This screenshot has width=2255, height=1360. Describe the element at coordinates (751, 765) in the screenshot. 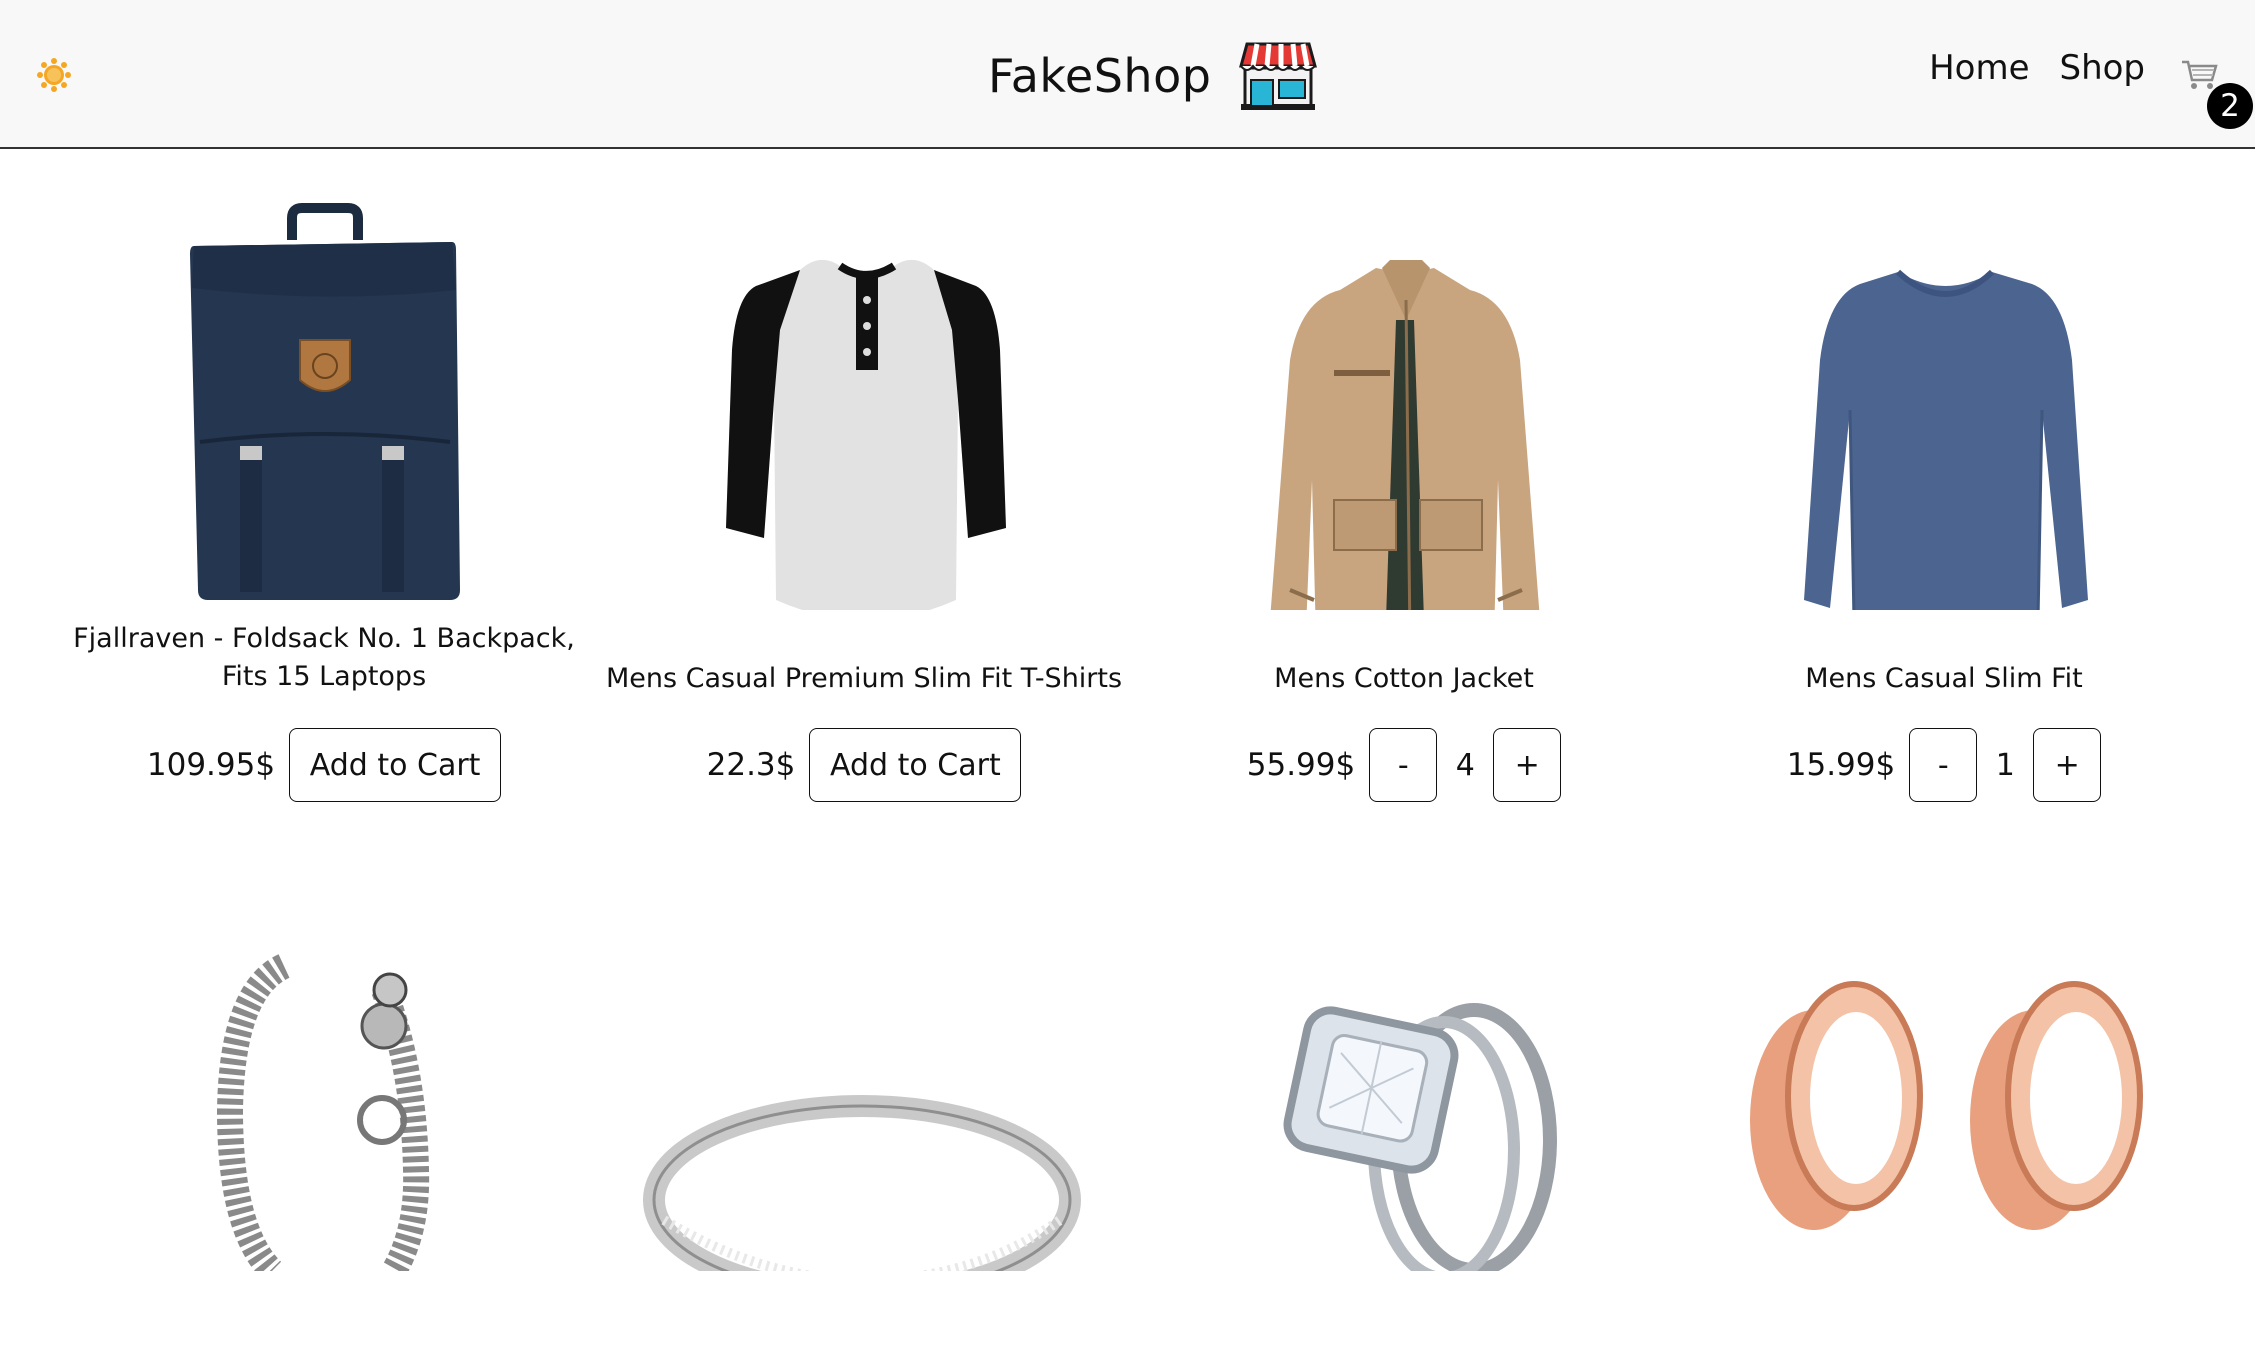

I see `product-price: 22.3$` at that location.